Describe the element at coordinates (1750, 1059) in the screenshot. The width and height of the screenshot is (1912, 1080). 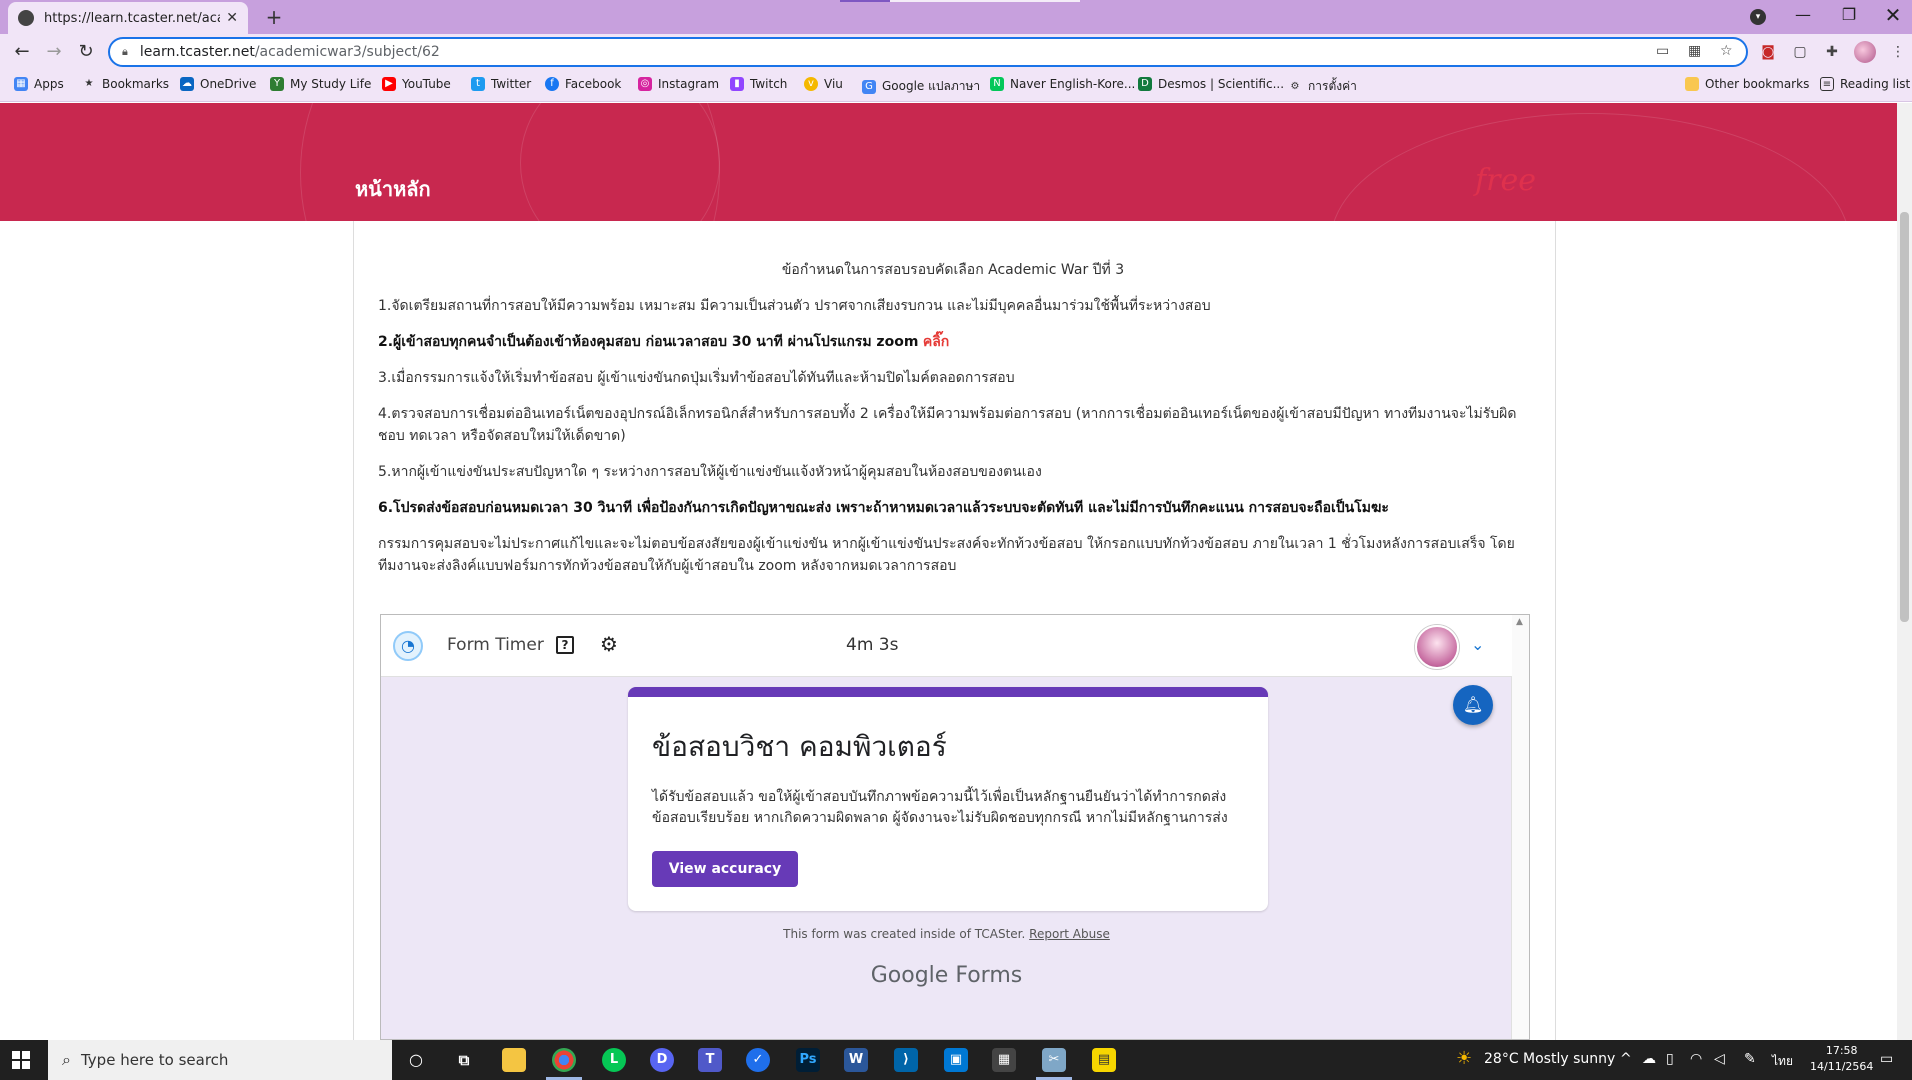
I see `pen-icon: ✎` at that location.